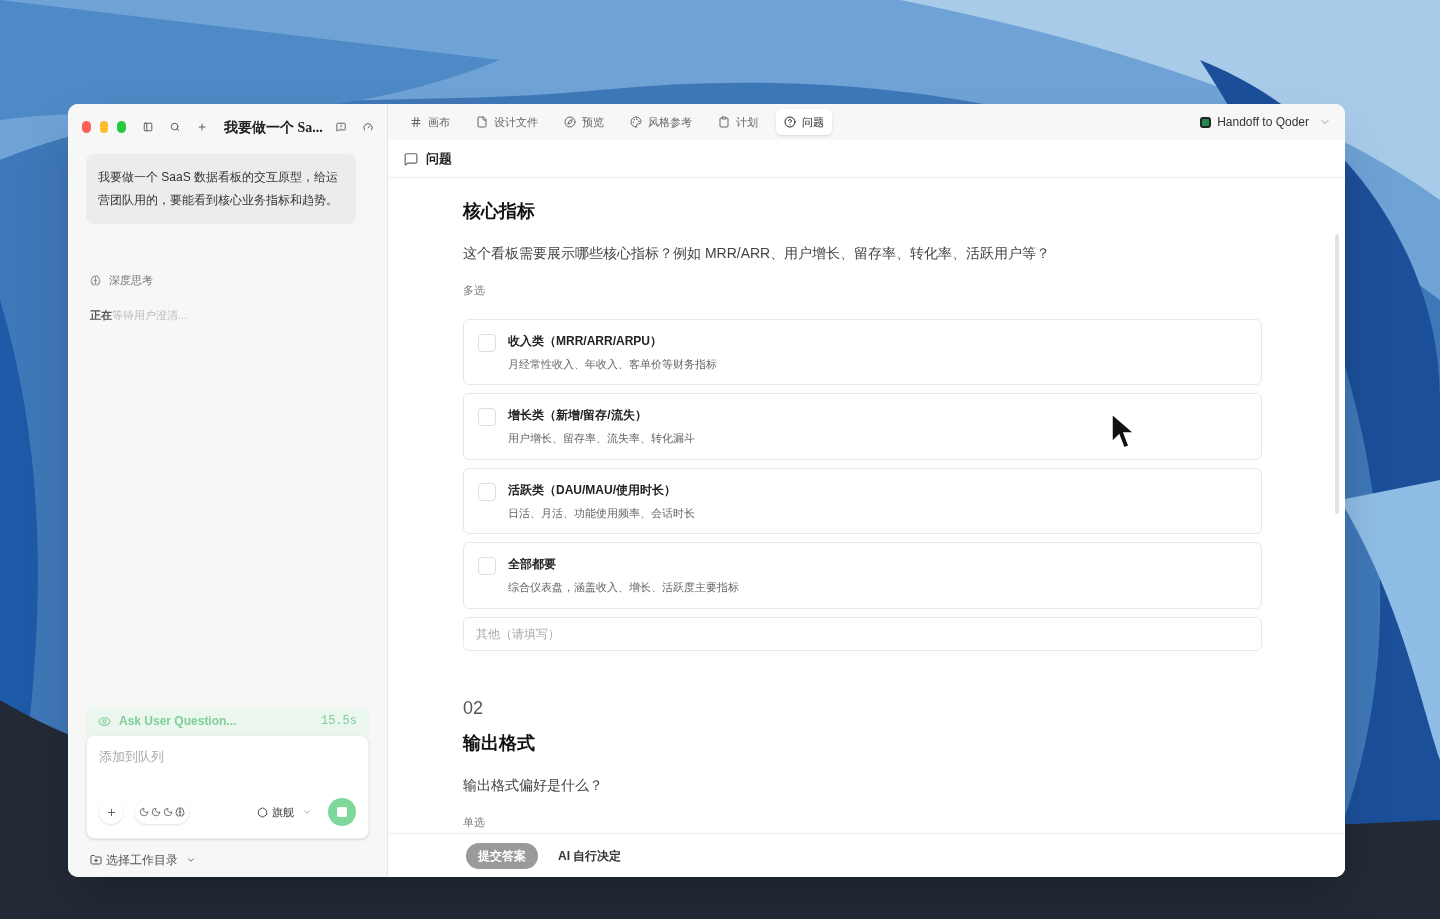 This screenshot has height=919, width=1440. I want to click on plus-icon, so click(111, 812).